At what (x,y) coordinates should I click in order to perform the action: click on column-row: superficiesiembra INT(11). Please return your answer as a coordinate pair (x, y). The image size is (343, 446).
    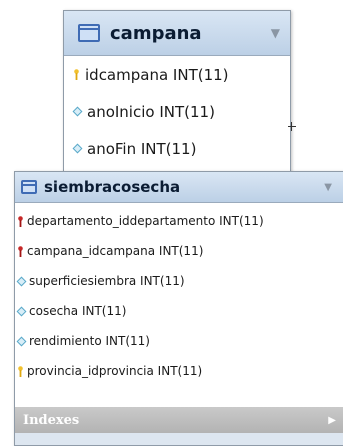
    Looking at the image, I should click on (179, 281).